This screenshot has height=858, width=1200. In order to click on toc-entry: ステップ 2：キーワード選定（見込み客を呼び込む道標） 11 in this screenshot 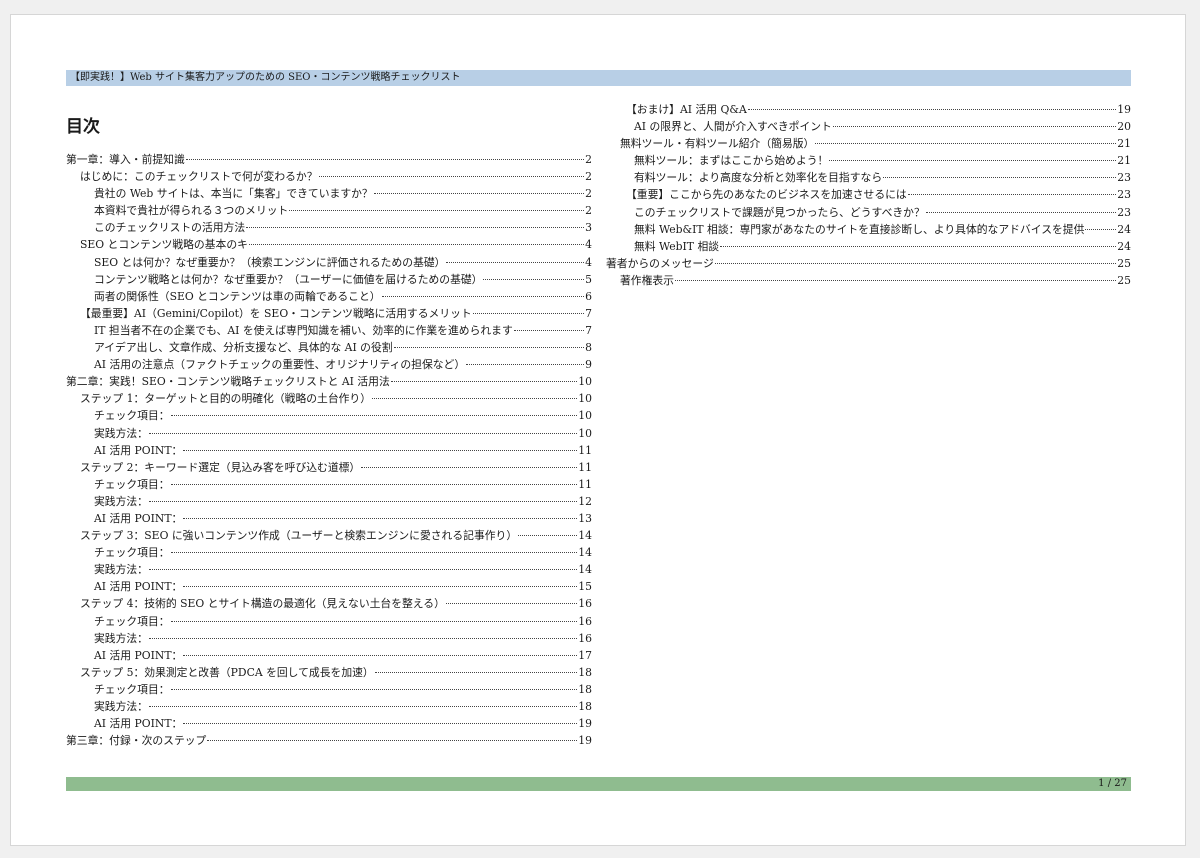, I will do `click(329, 467)`.